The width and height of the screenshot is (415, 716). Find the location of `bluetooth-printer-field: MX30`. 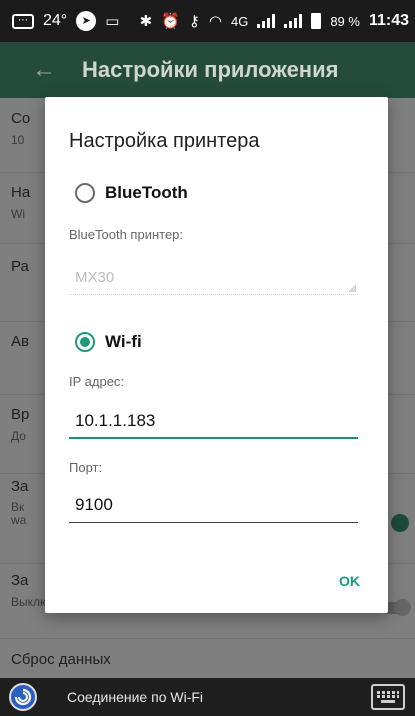

bluetooth-printer-field: MX30 is located at coordinates (213, 277).